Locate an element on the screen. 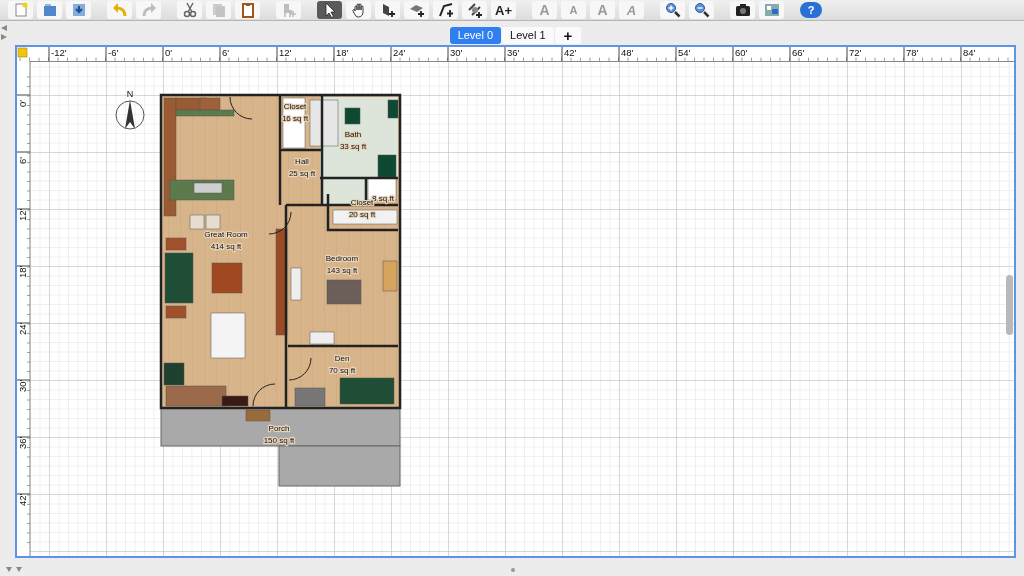  polylines-button is located at coordinates (445, 10).